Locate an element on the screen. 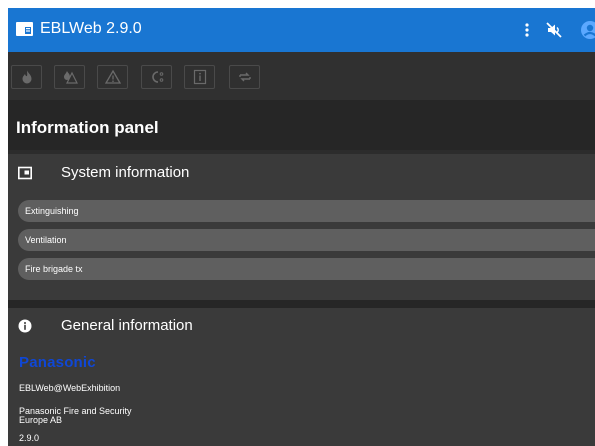 This screenshot has width=595, height=446. fire-button is located at coordinates (26, 77).